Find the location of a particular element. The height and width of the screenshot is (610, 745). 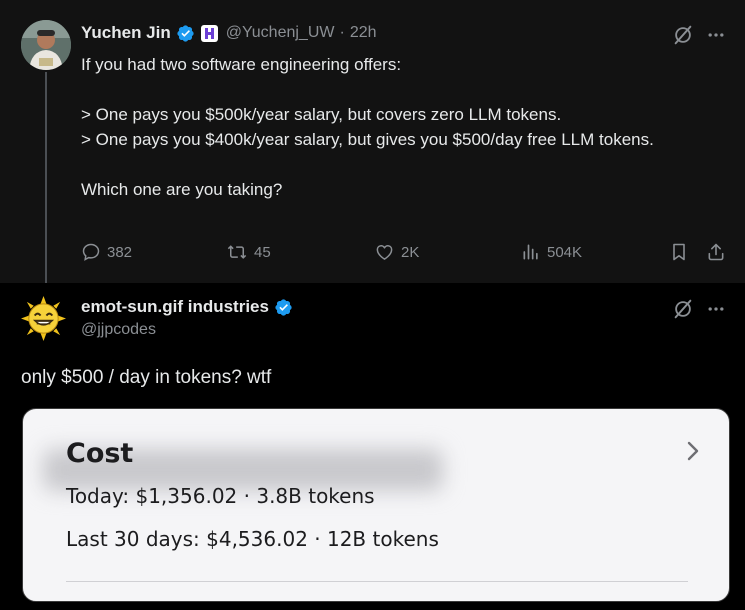

repost-count: 45 is located at coordinates (262, 252).